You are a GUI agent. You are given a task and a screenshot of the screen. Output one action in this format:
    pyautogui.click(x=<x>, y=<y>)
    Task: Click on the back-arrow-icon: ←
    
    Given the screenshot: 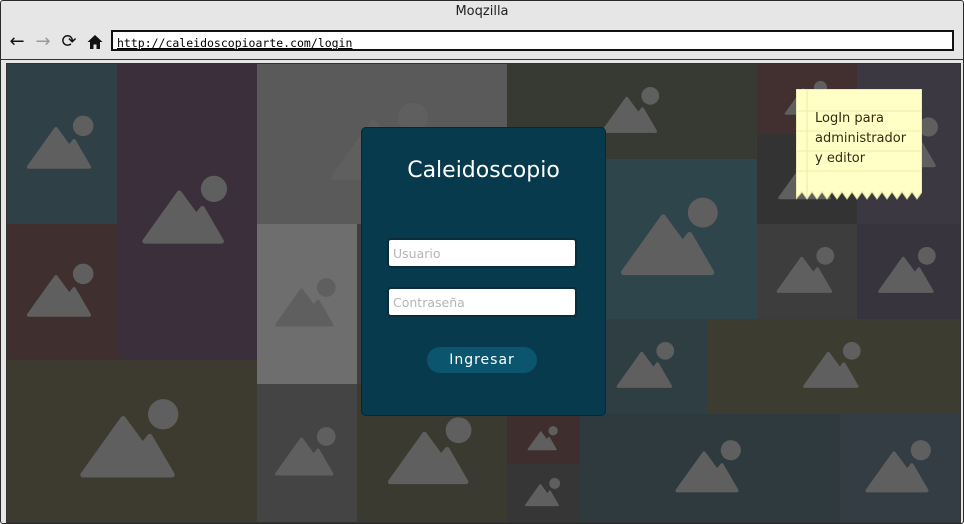 What is the action you would take?
    pyautogui.click(x=17, y=42)
    